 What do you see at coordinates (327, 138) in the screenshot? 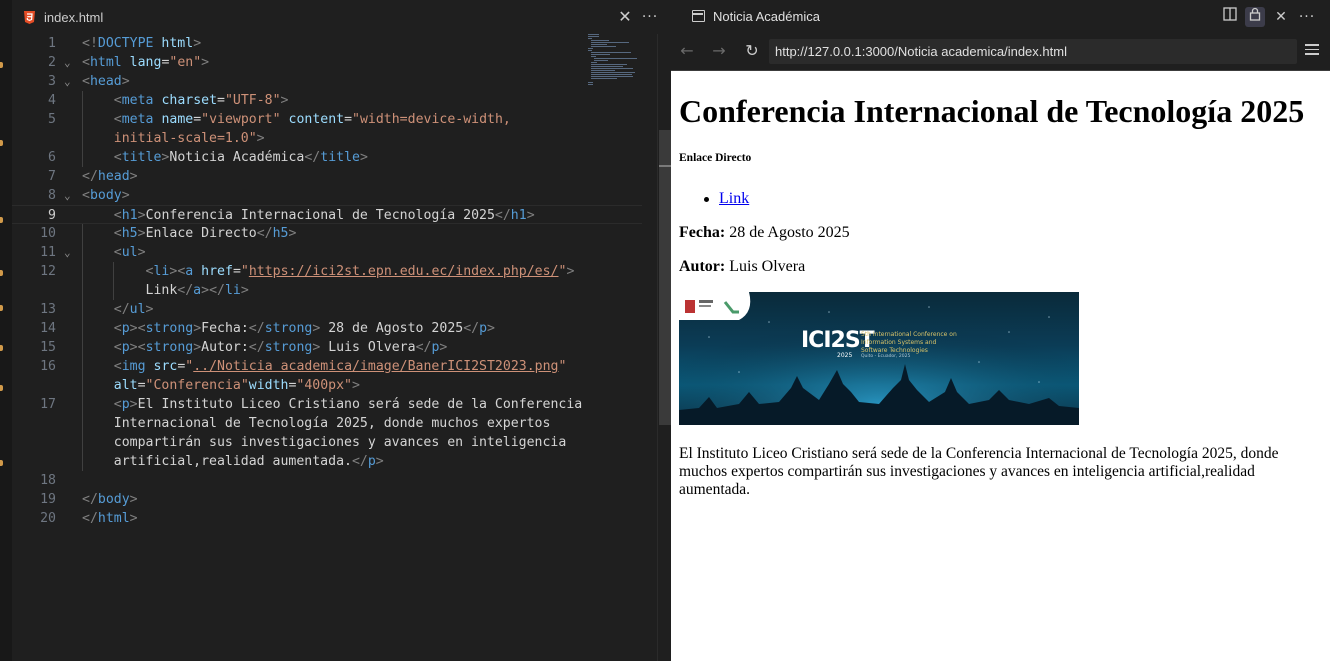
I see `code-line: initial-scale=1.0">` at bounding box center [327, 138].